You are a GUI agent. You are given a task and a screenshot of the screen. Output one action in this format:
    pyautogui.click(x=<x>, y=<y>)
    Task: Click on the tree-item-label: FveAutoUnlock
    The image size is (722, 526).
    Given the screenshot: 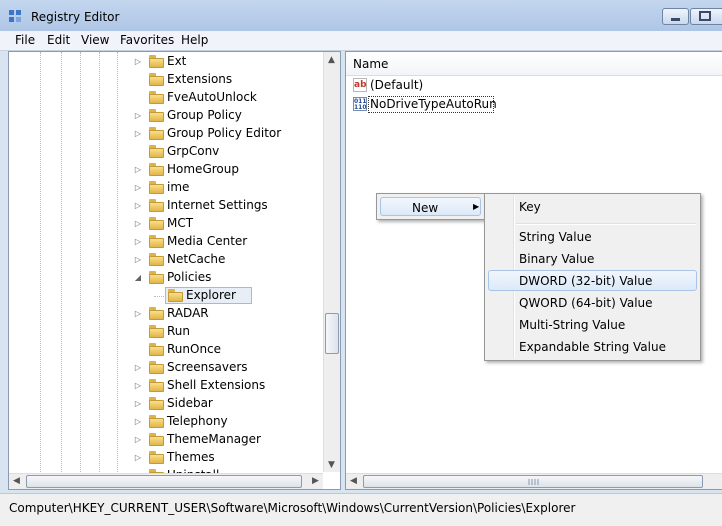 What is the action you would take?
    pyautogui.click(x=212, y=97)
    